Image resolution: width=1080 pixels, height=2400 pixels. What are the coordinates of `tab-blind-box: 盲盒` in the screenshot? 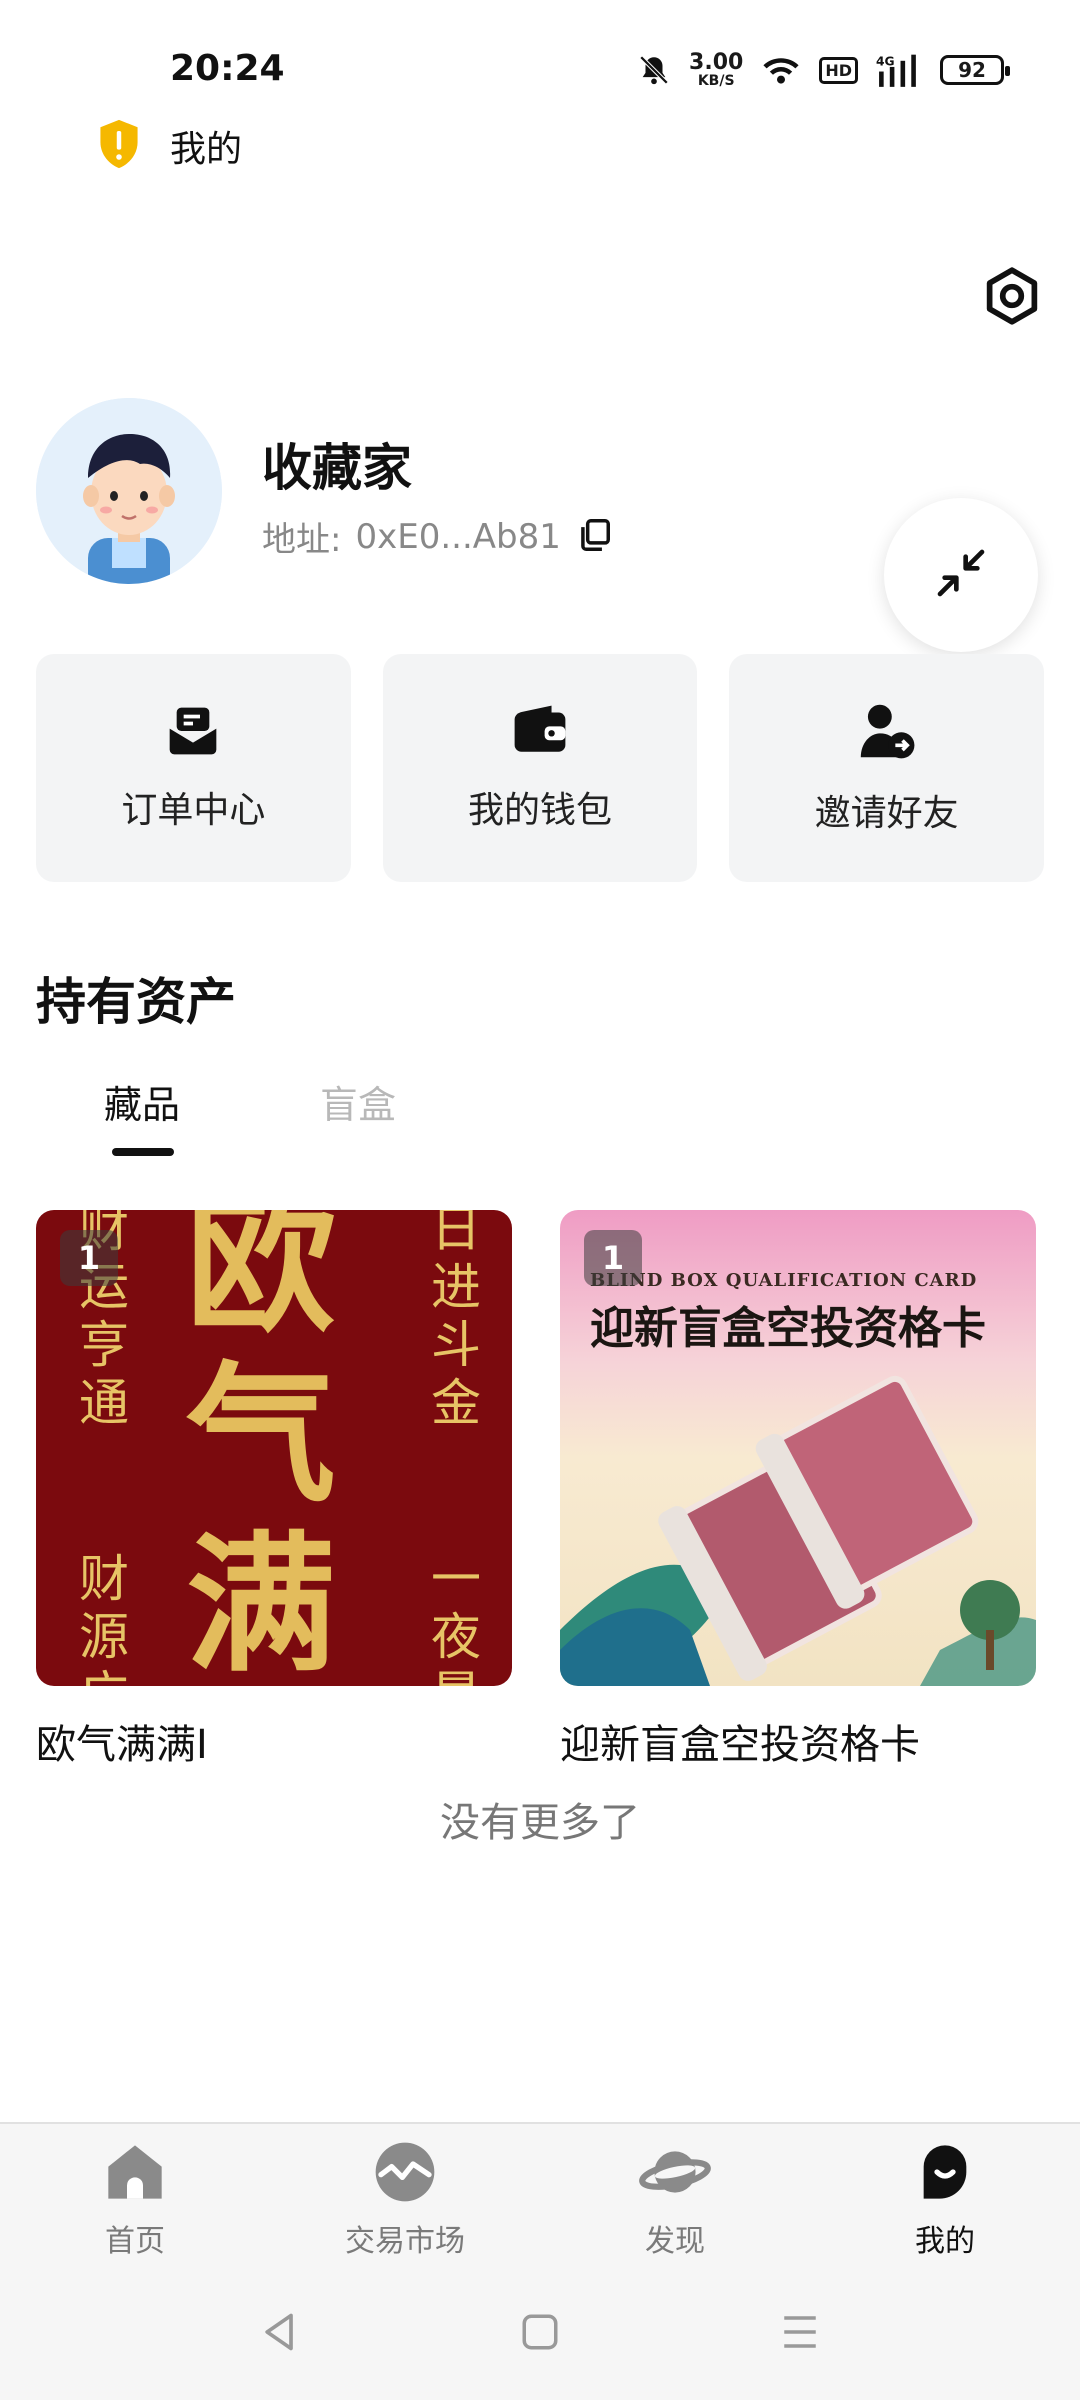 It's located at (358, 1101).